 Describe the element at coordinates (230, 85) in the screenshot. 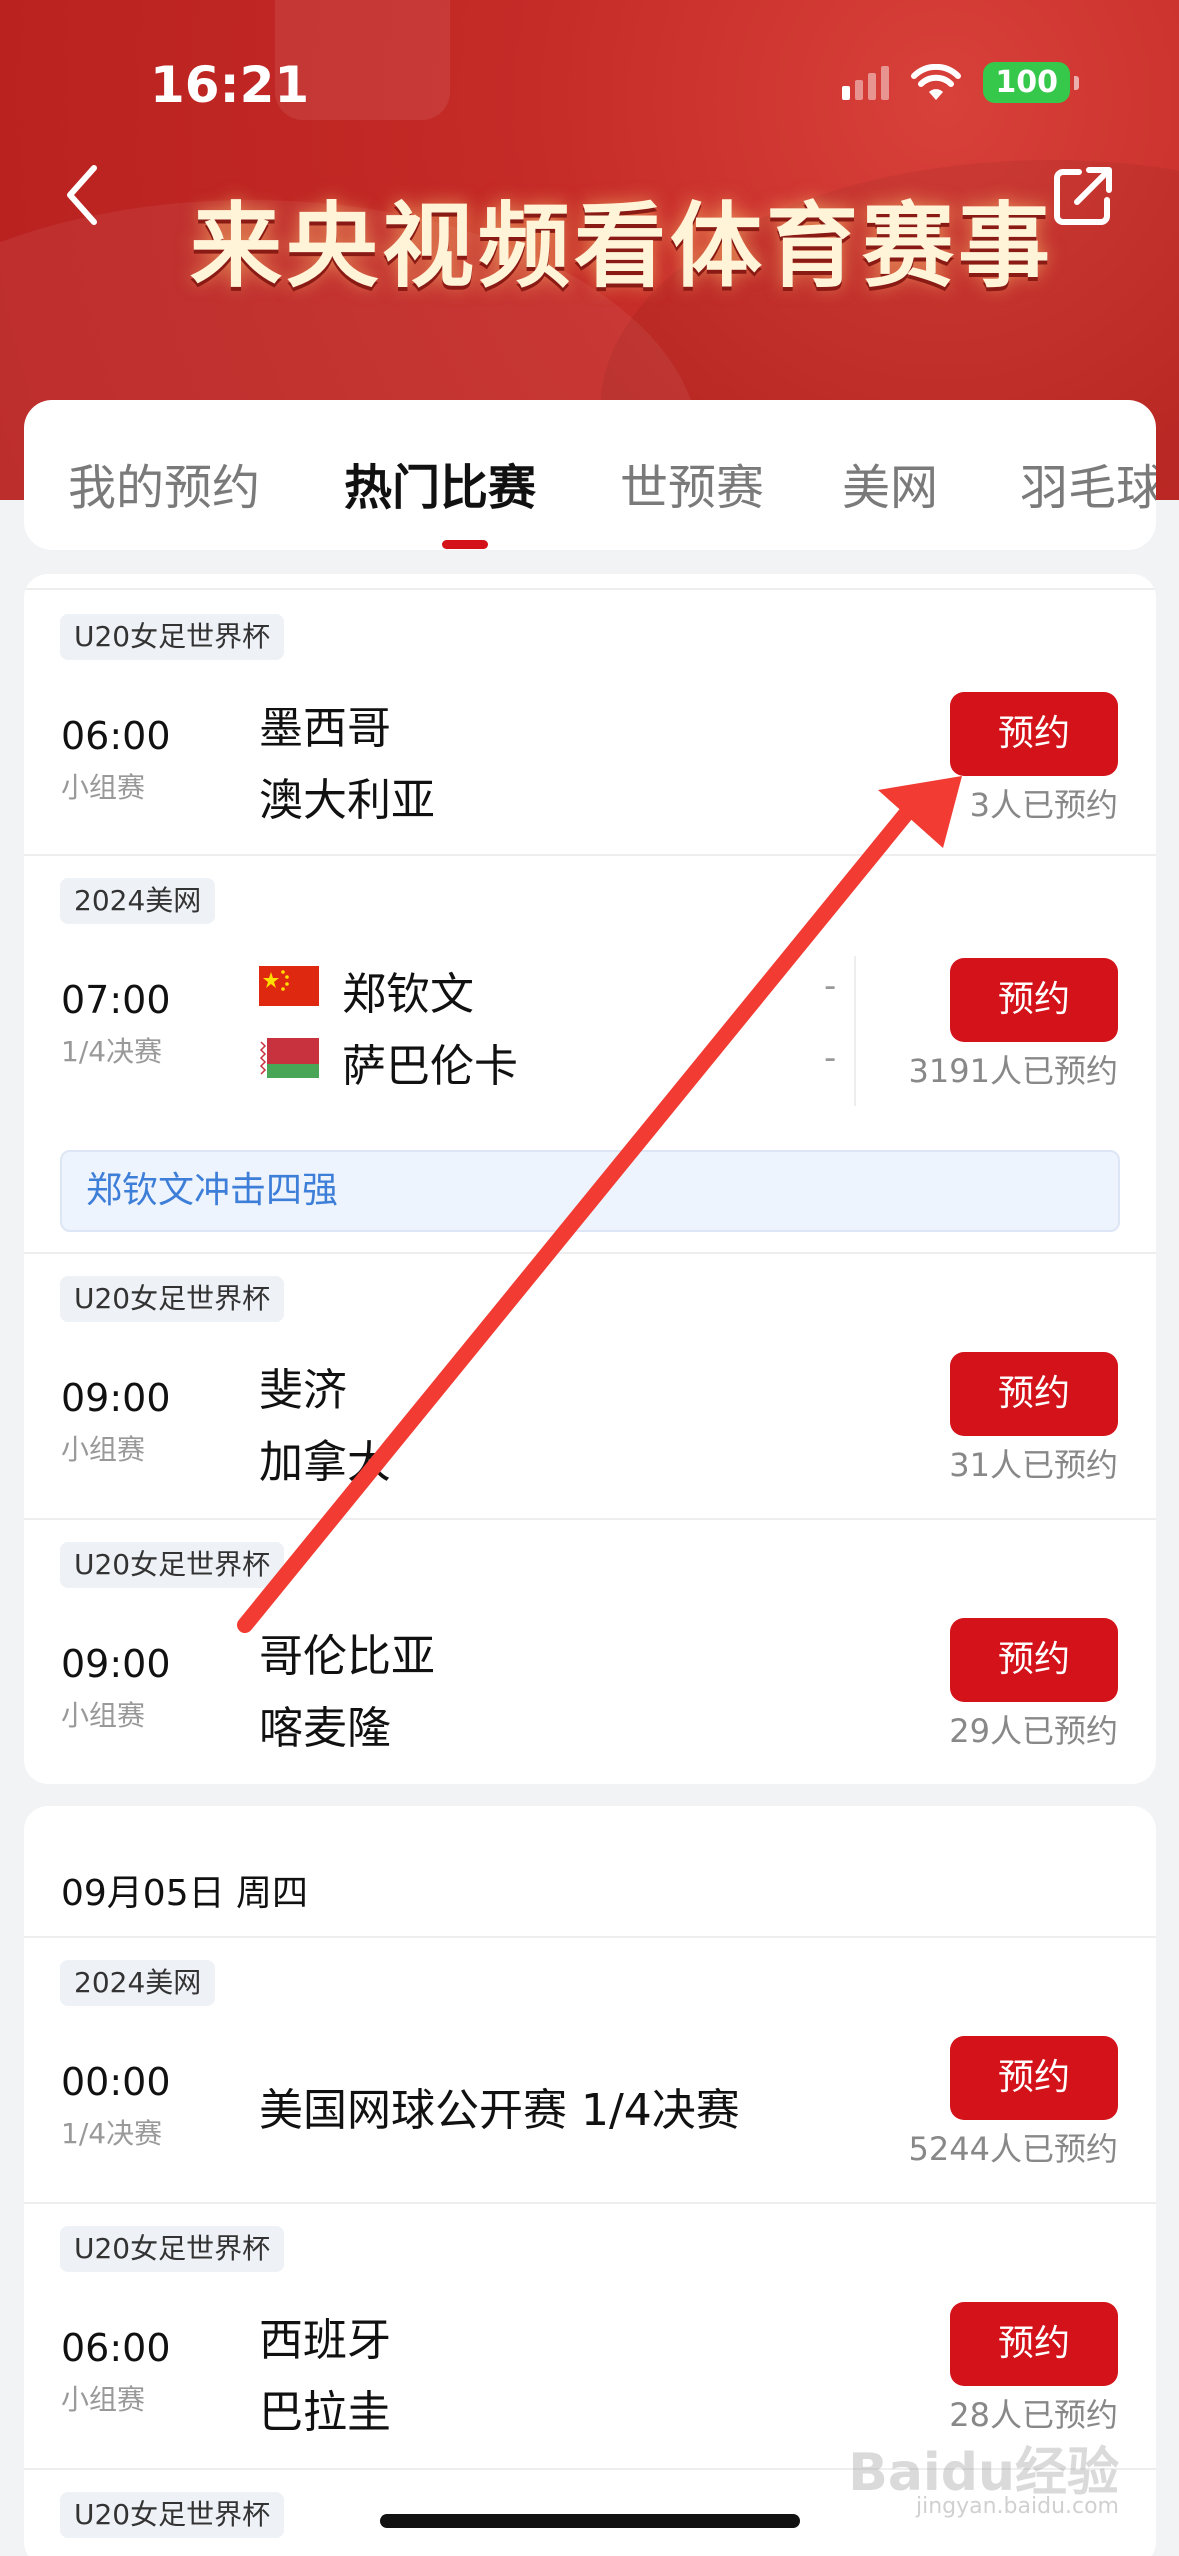

I see `status-time: 16:21` at that location.